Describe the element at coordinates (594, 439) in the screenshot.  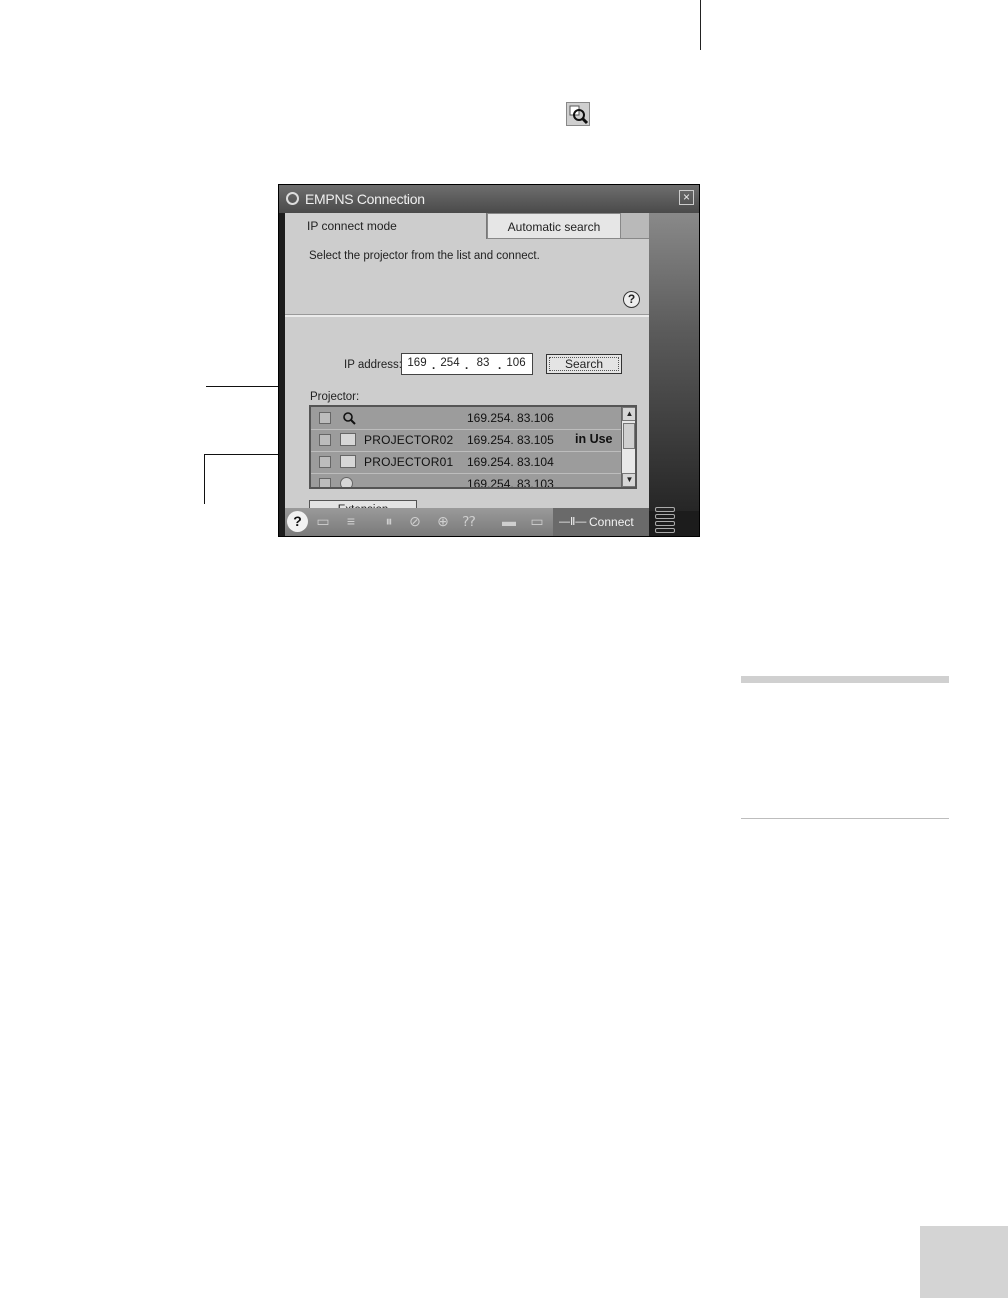
I see `row-status: in Use` at that location.